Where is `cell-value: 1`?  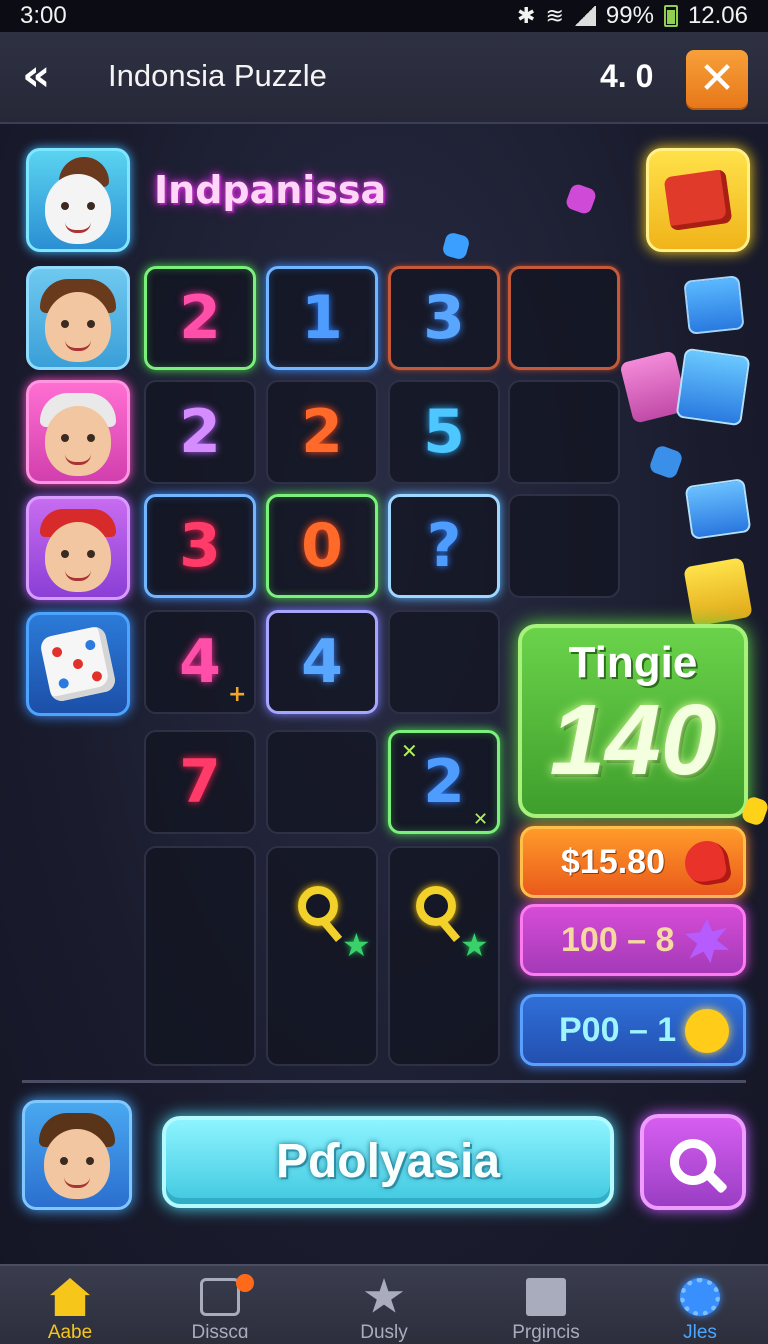
cell-value: 1 is located at coordinates (322, 318).